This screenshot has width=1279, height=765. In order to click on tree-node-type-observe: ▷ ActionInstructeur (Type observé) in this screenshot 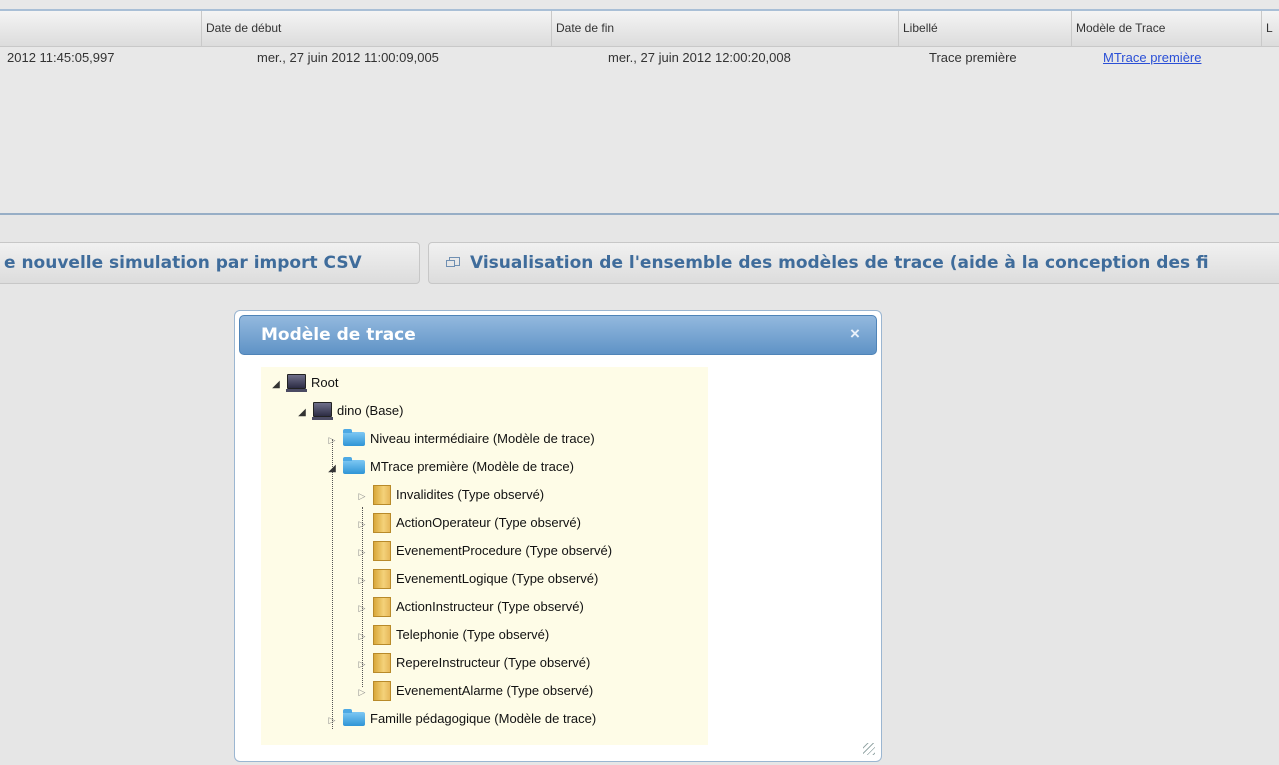, I will do `click(469, 607)`.